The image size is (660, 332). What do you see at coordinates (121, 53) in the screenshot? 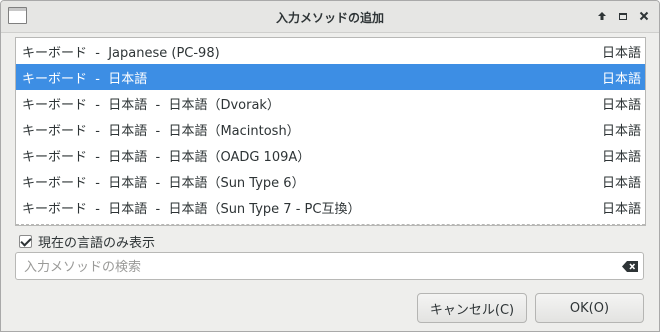
I see `list-item-name: キーボード - Japanese (PC-98)` at bounding box center [121, 53].